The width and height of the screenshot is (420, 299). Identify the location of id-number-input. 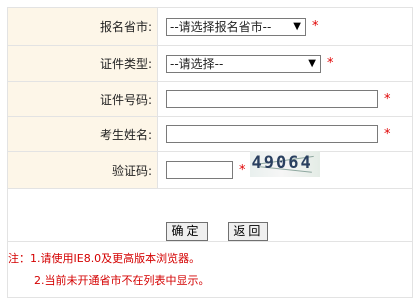
(272, 99).